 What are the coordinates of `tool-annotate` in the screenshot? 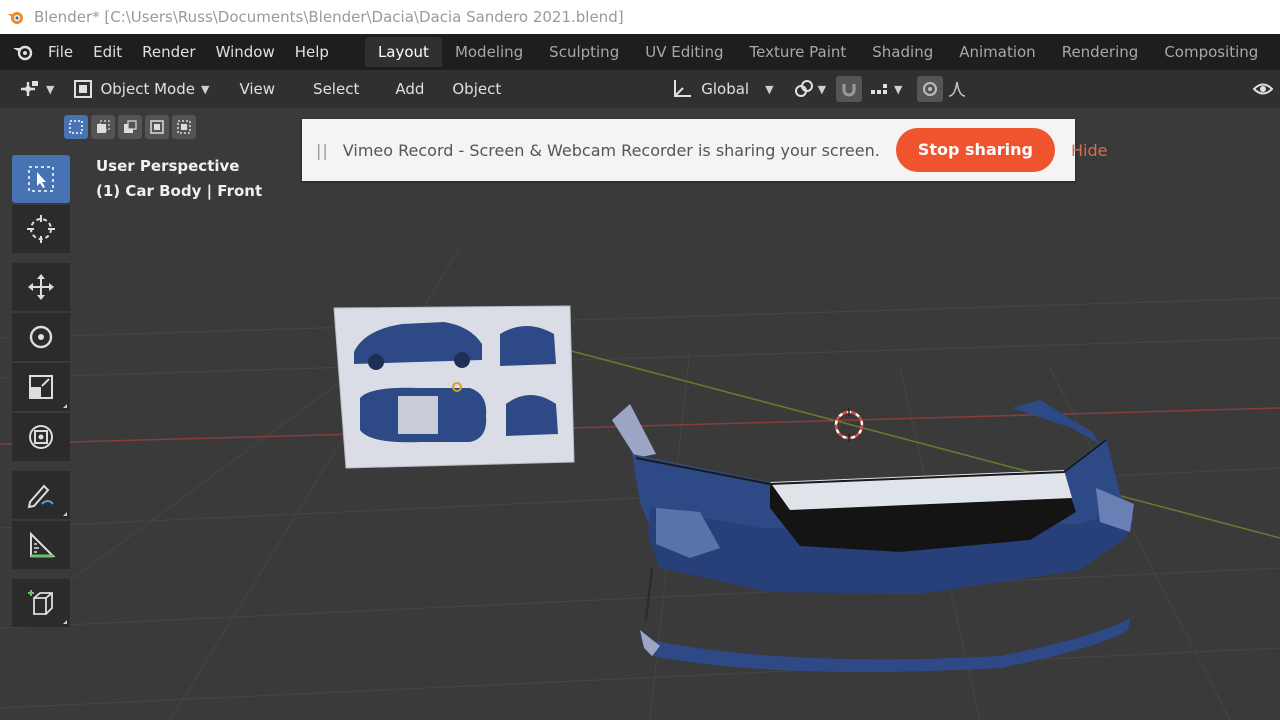 It's located at (41, 495).